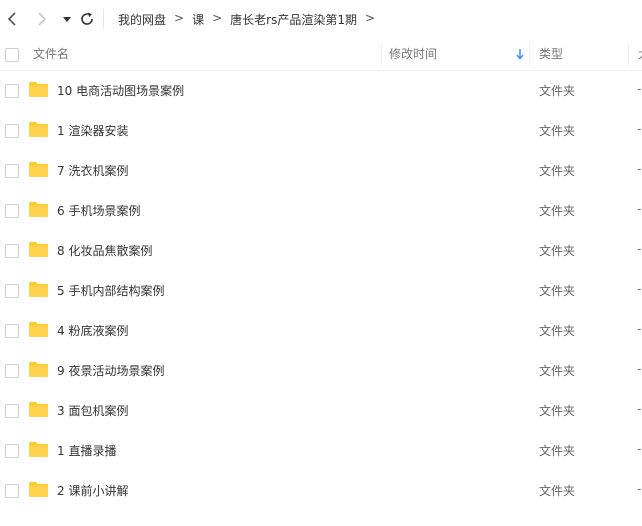 The width and height of the screenshot is (642, 526). Describe the element at coordinates (520, 54) in the screenshot. I see `sort-down-arrow-icon` at that location.